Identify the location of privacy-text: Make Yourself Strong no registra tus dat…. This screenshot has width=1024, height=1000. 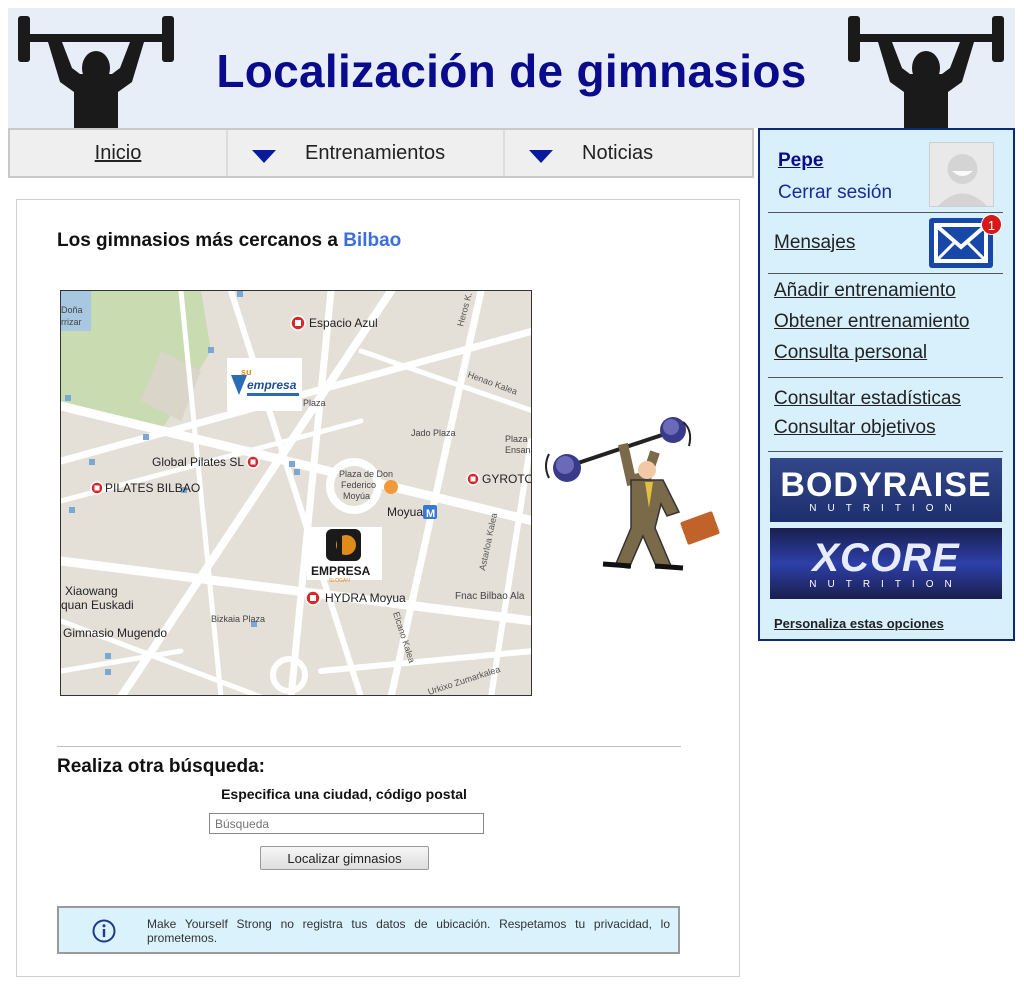
(408, 931).